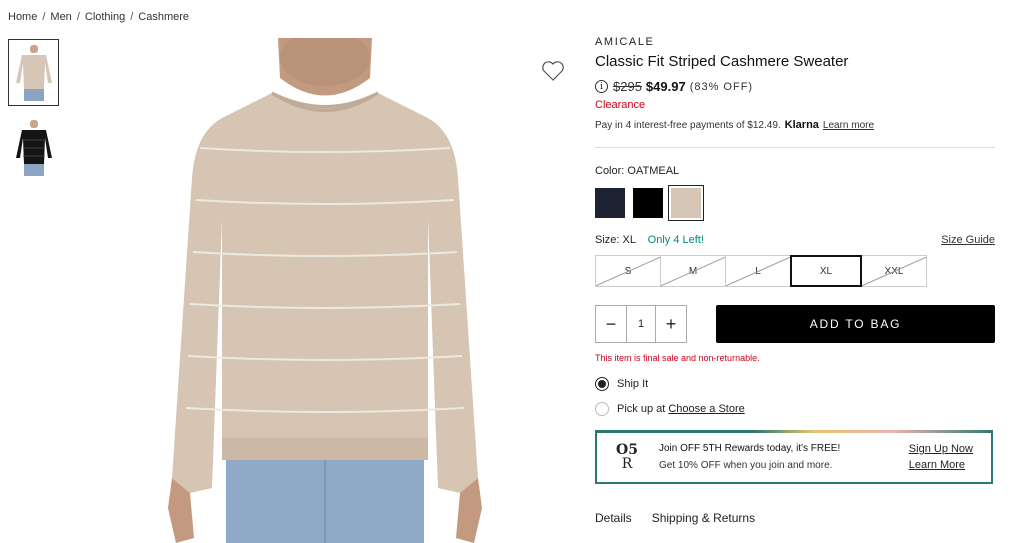  What do you see at coordinates (629, 240) in the screenshot?
I see `size-selected-value: XL` at bounding box center [629, 240].